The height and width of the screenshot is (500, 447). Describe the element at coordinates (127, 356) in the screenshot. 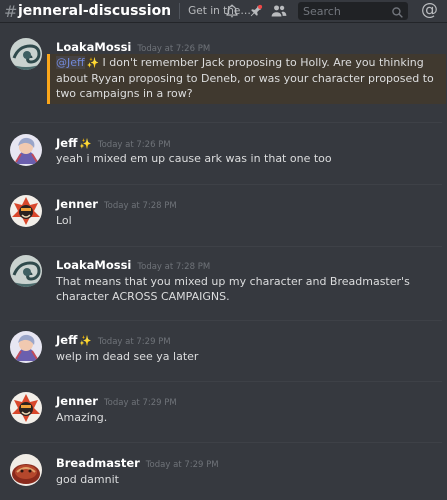

I see `message-text: welp im dead see ya later` at that location.